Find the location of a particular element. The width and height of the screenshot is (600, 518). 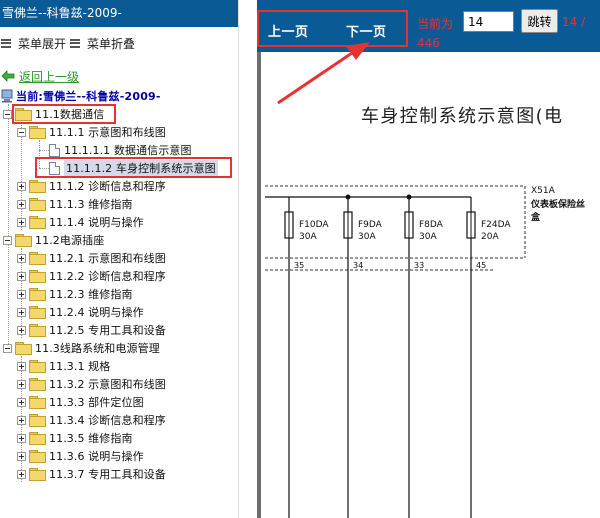

tree-node-11-2-1: 11.2.1 示意图和布线图 is located at coordinates (91, 258).